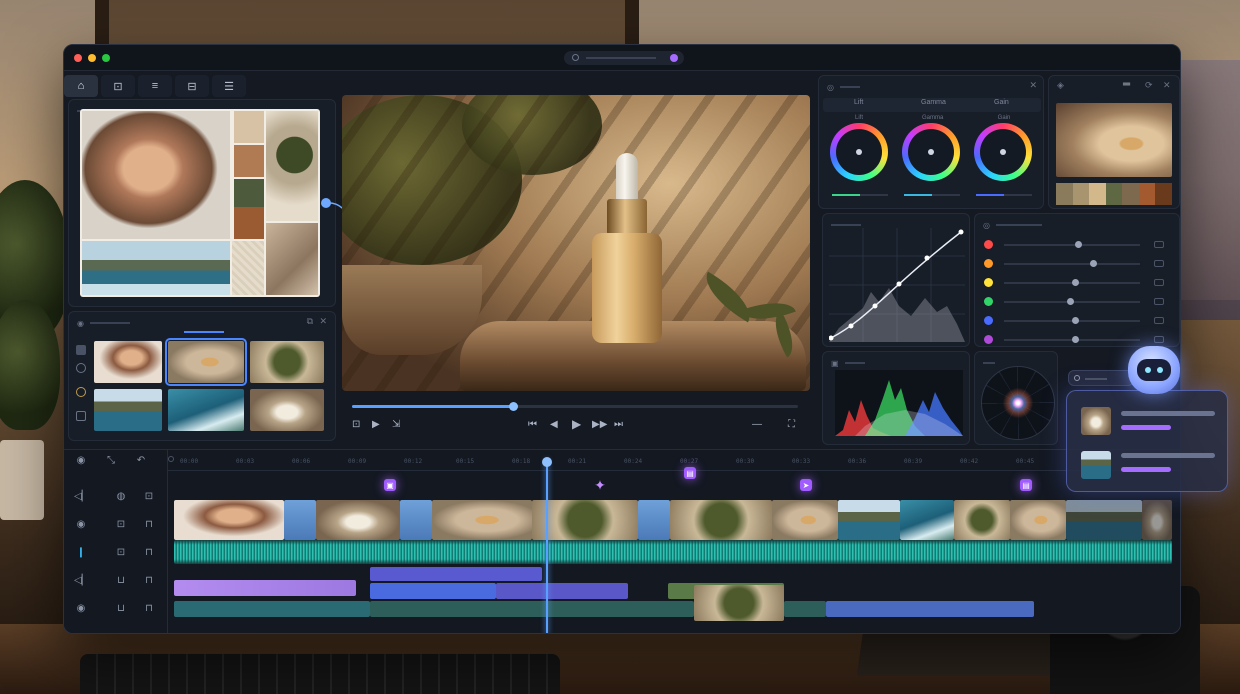 This screenshot has height=694, width=1240. Describe the element at coordinates (806, 485) in the screenshot. I see `send-marker: ➤` at that location.